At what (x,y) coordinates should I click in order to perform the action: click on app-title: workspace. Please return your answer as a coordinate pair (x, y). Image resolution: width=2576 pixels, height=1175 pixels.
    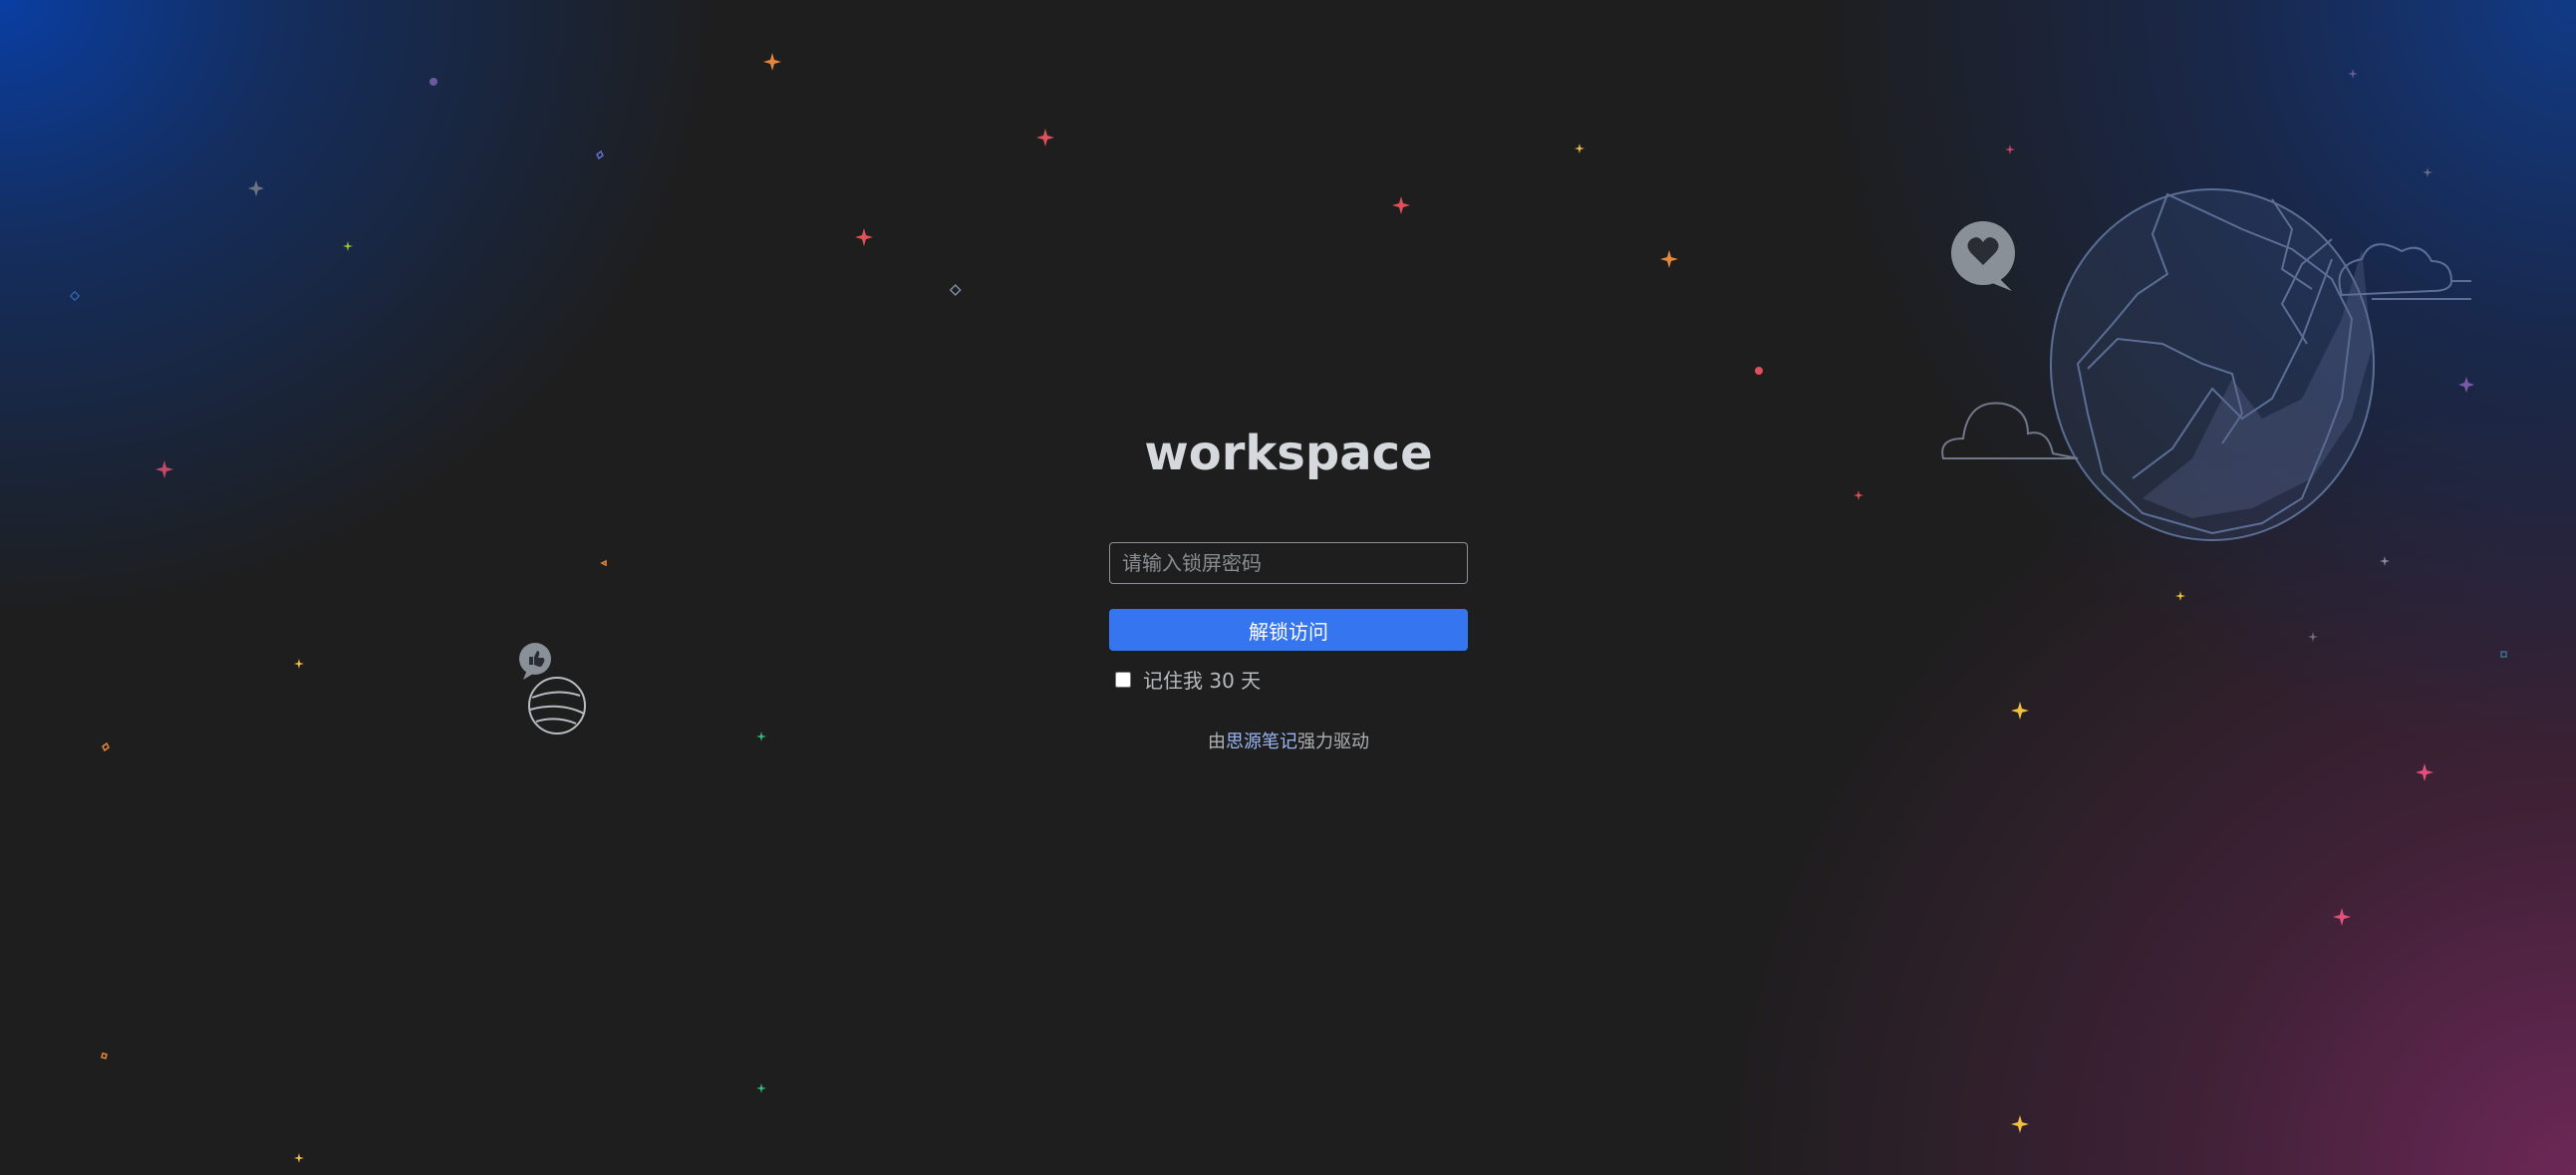
    Looking at the image, I should click on (1288, 453).